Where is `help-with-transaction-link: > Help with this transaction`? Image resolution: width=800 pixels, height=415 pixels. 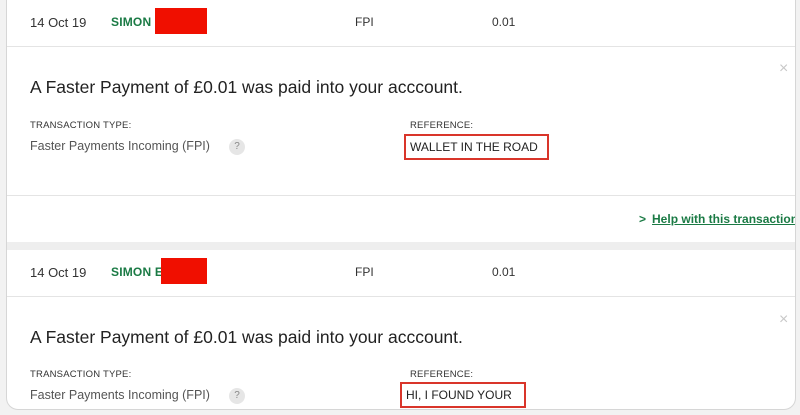
help-with-transaction-link: > Help with this transaction is located at coordinates (717, 219).